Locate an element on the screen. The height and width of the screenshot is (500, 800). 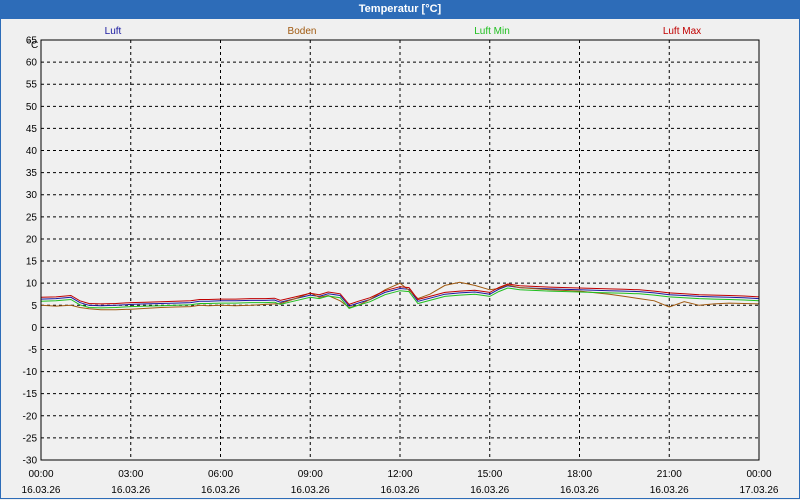
y-tick-label: -30 is located at coordinates (30, 461).